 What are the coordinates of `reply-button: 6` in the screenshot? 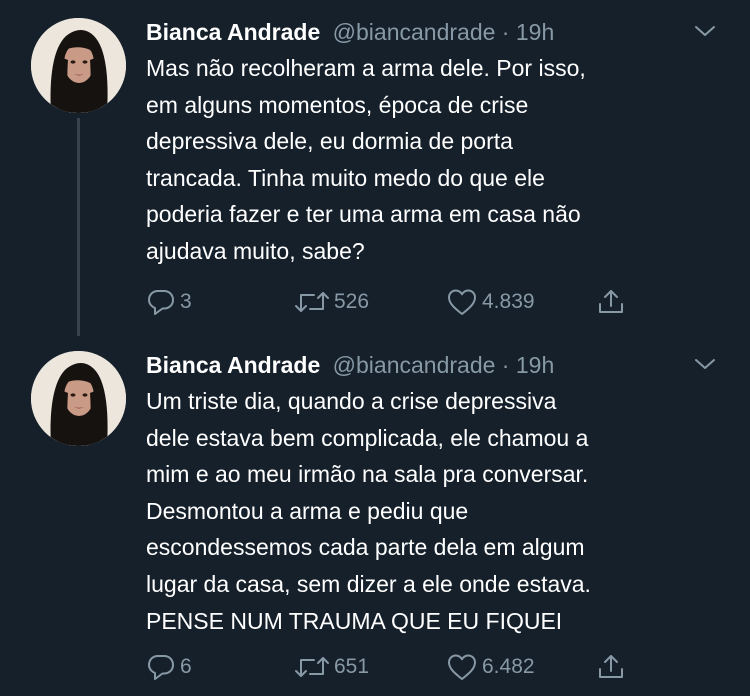 It's located at (169, 667).